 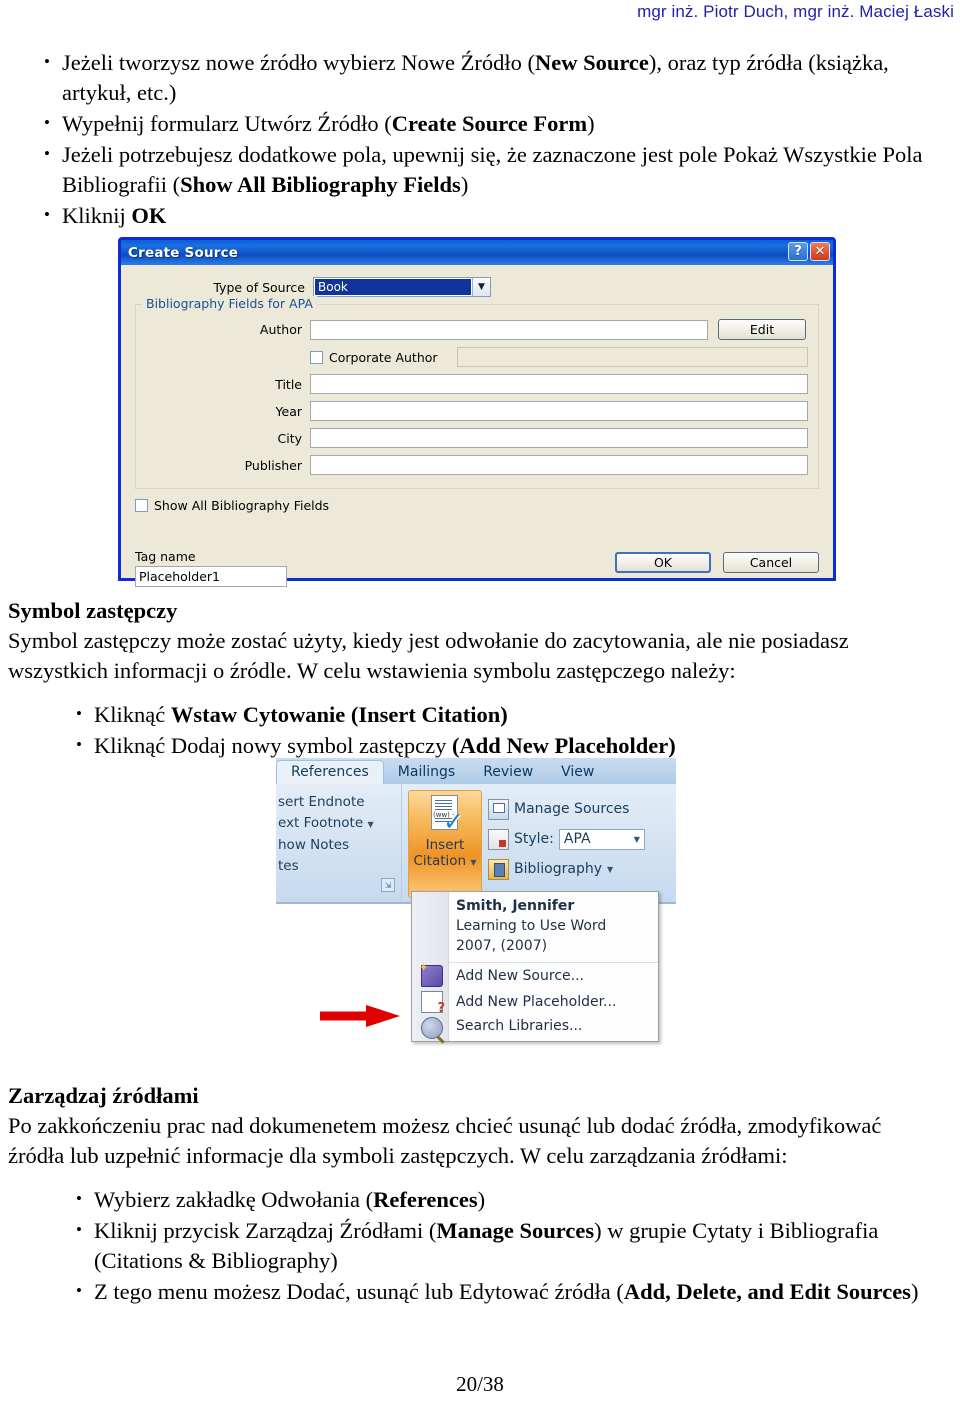 What do you see at coordinates (383, 357) in the screenshot?
I see `corporate-author-label: Corporate Author` at bounding box center [383, 357].